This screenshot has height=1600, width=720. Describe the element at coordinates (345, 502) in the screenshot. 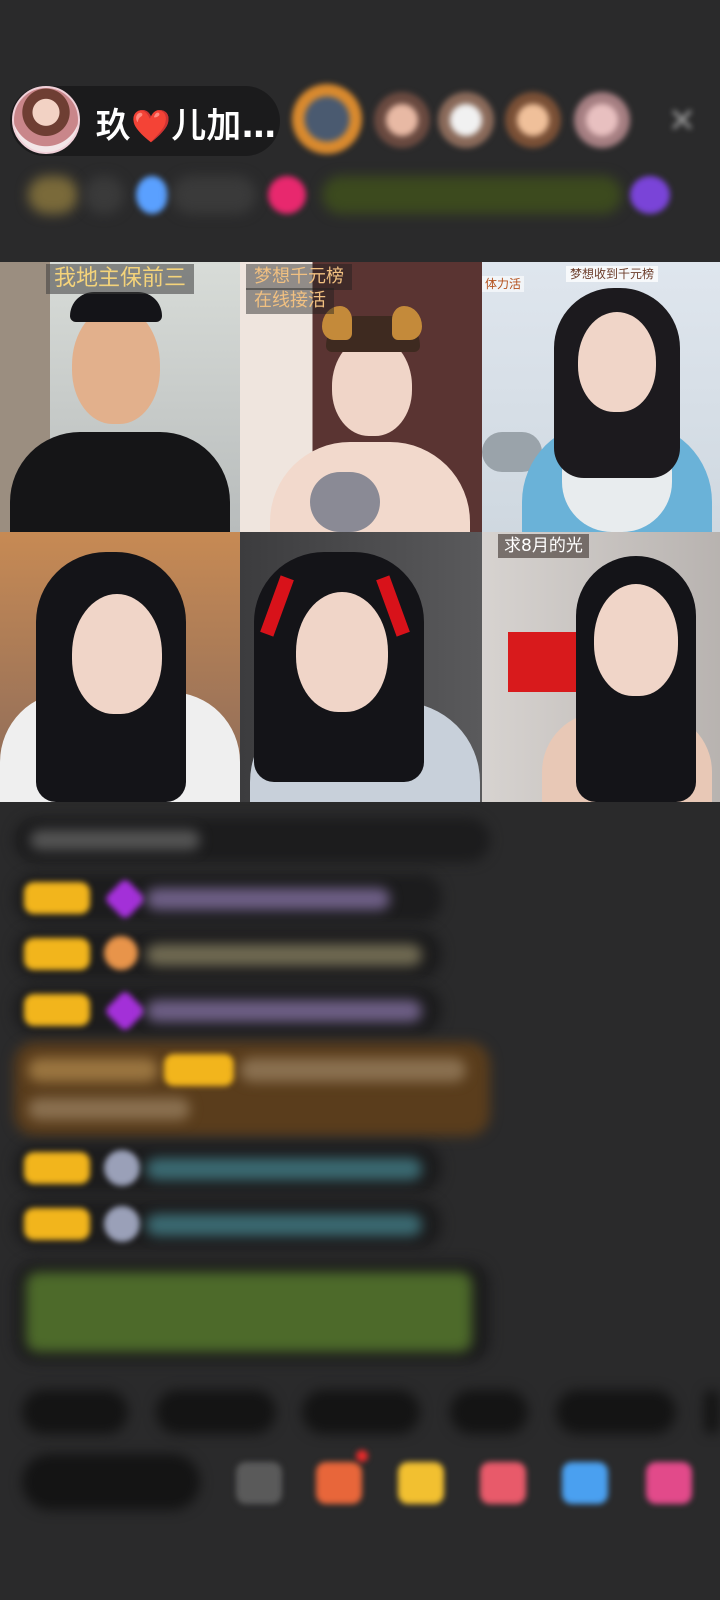

I see `guest-tattoo` at that location.